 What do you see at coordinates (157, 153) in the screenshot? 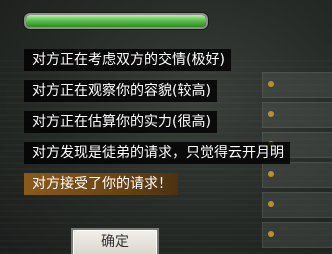
I see `message-line-apprentice: 对方发现是徒弟的请求，只觉得云开月明` at bounding box center [157, 153].